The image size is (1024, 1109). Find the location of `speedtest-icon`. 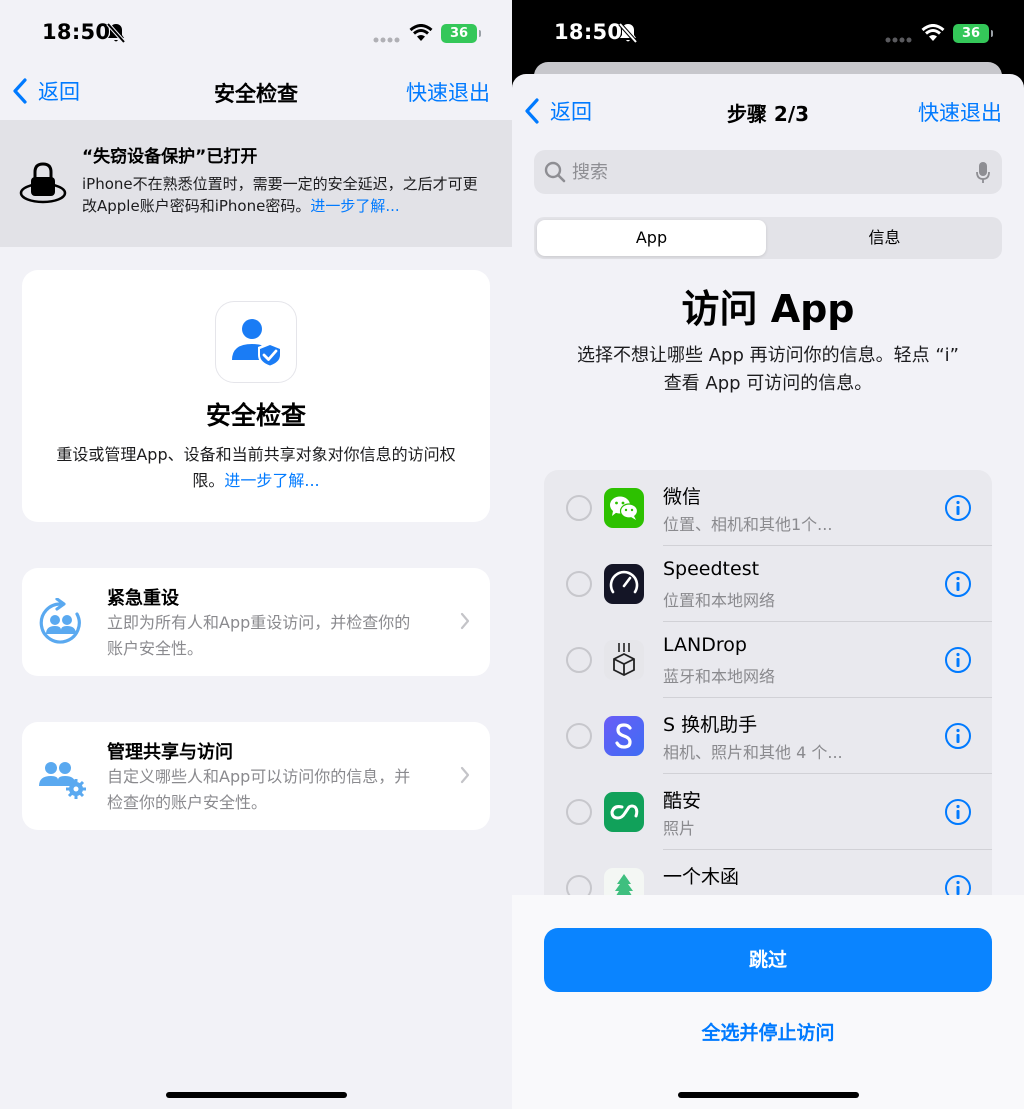

speedtest-icon is located at coordinates (624, 584).